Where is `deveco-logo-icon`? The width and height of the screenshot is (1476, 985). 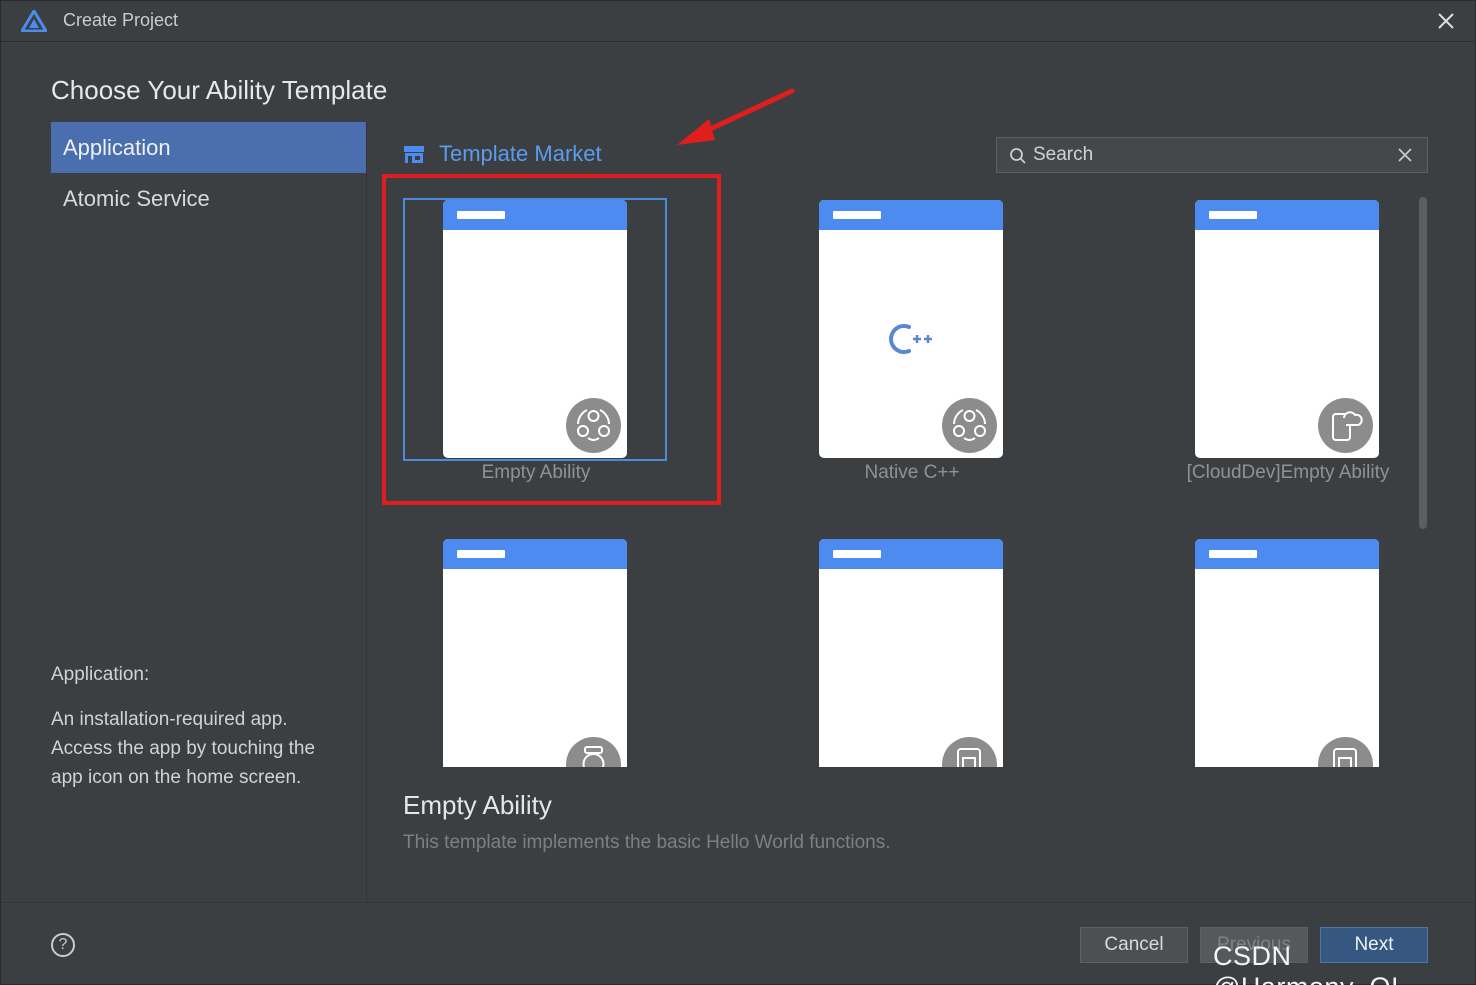 deveco-logo-icon is located at coordinates (34, 21).